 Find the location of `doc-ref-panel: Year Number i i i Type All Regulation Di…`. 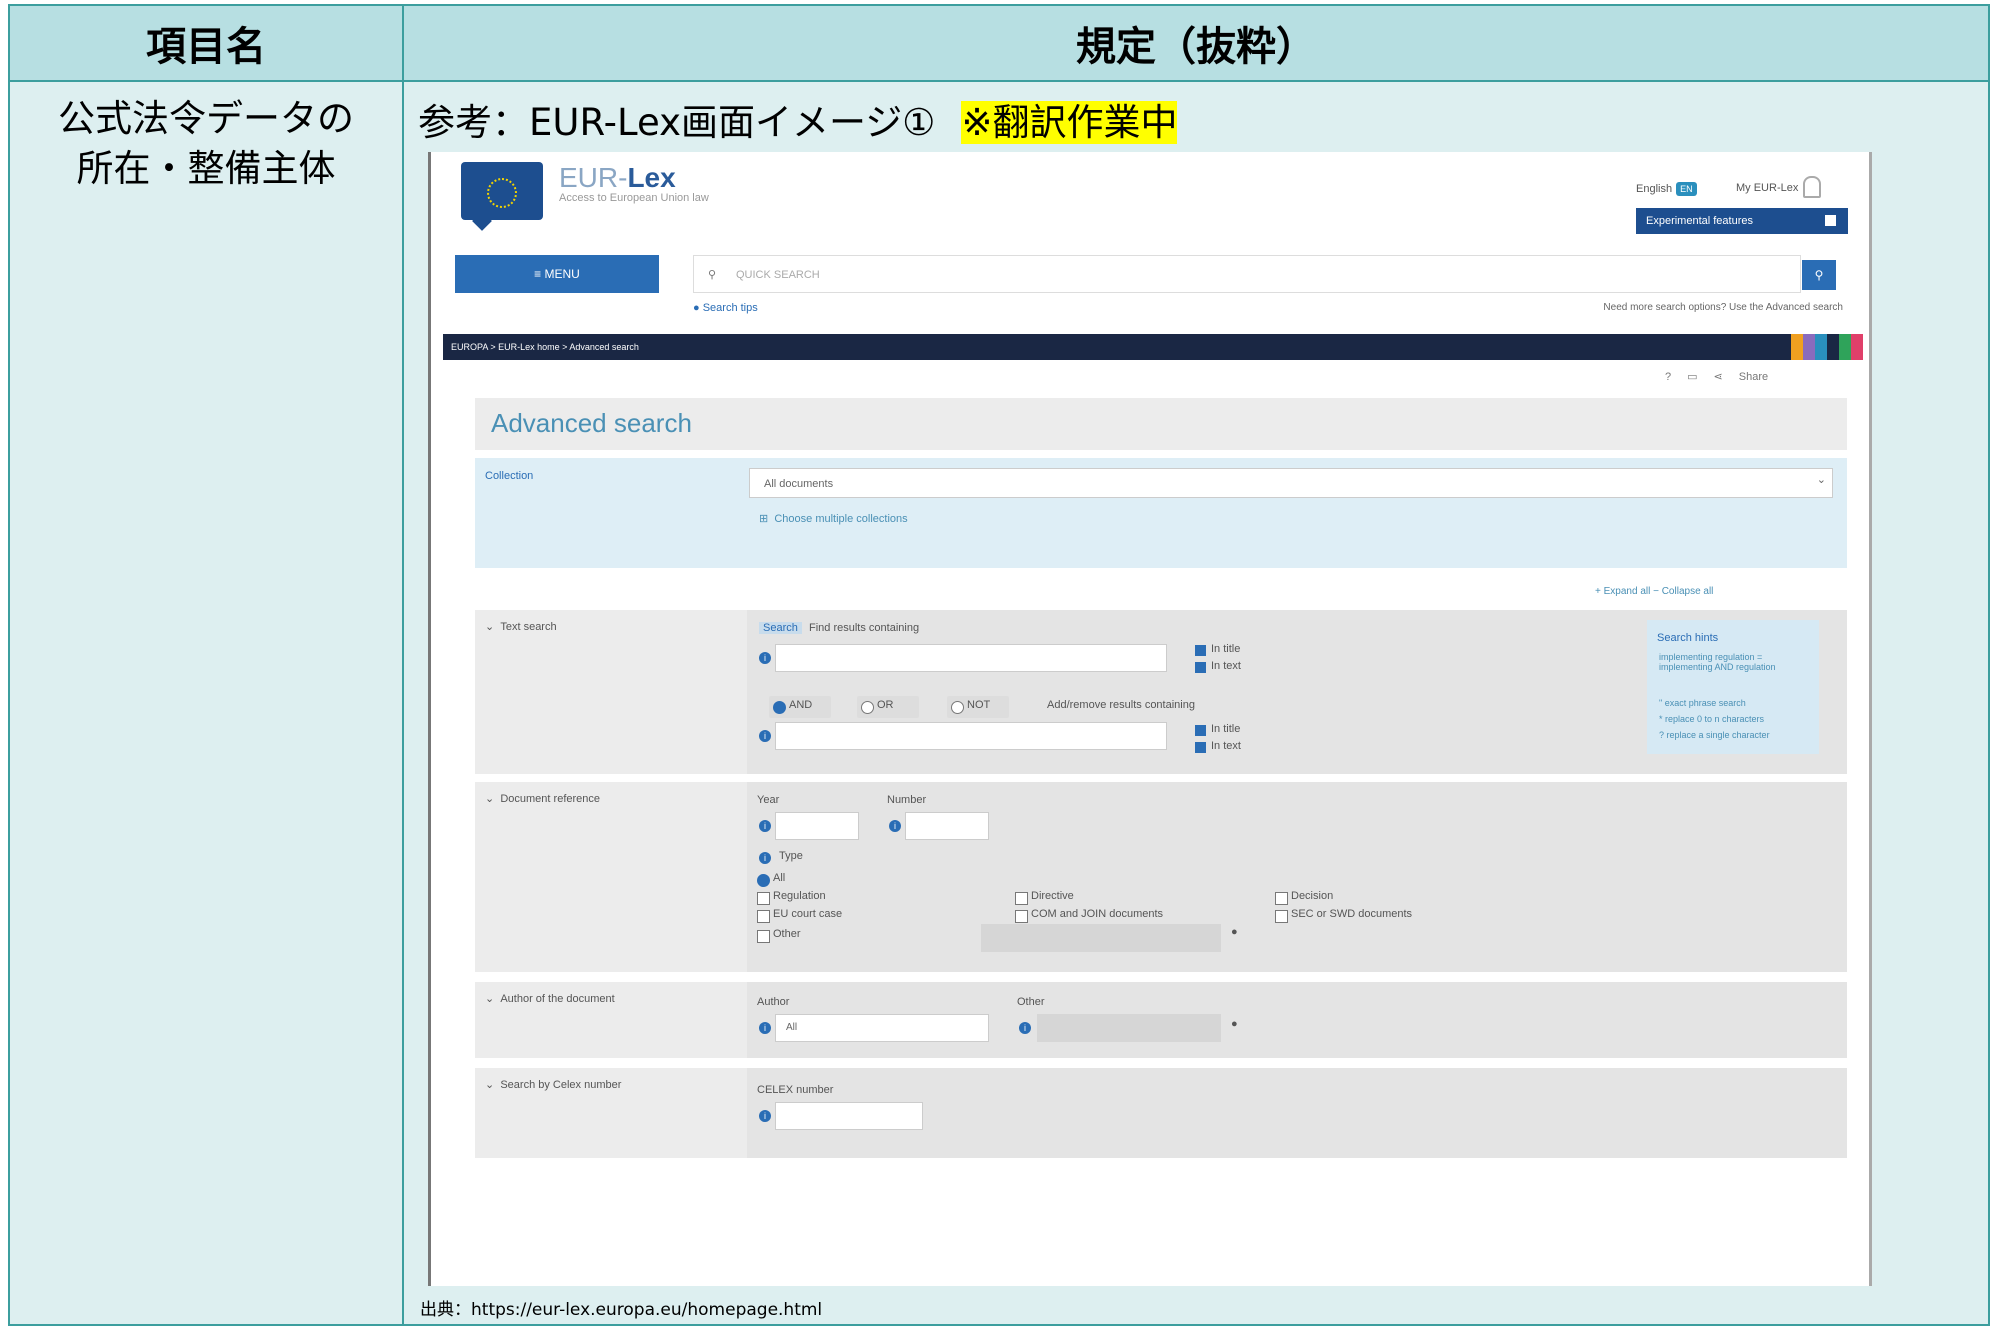

doc-ref-panel: Year Number i i i Type All Regulation Di… is located at coordinates (1297, 877).